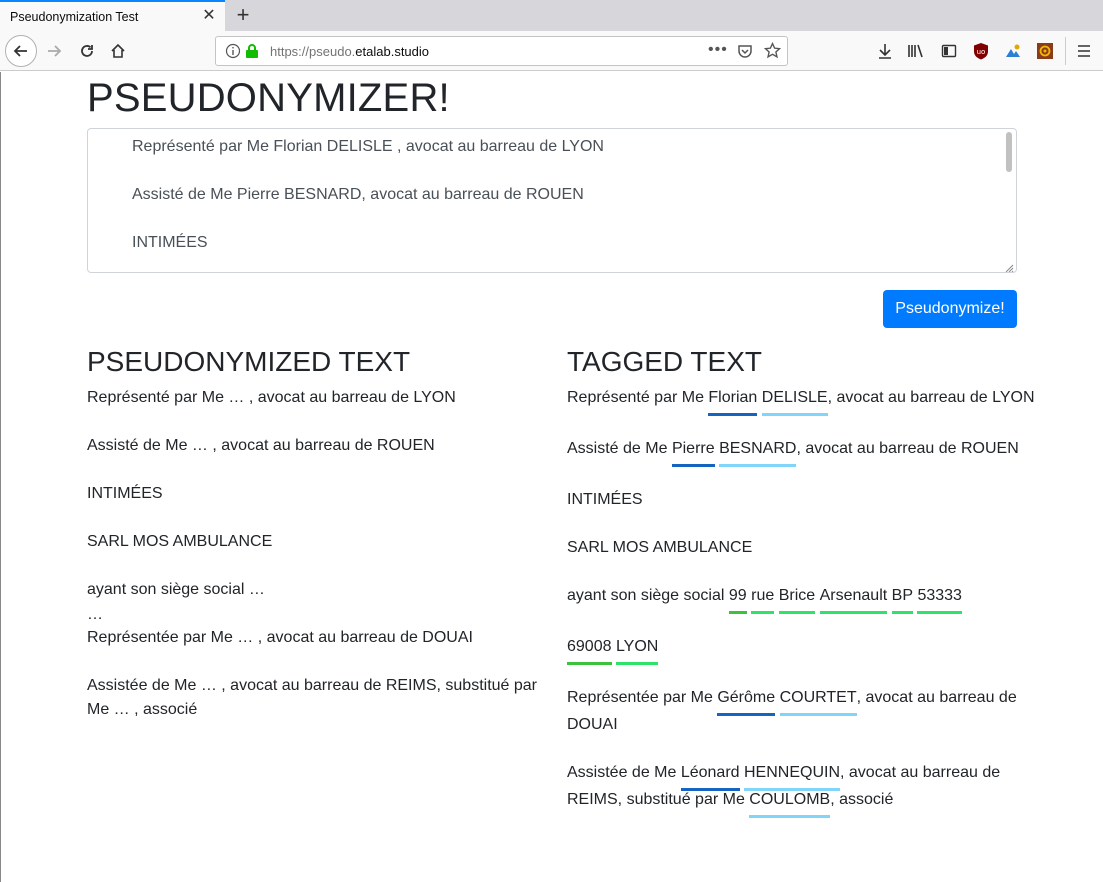 The width and height of the screenshot is (1103, 882). I want to click on tagged-heading: TAGGED TEXT, so click(664, 361).